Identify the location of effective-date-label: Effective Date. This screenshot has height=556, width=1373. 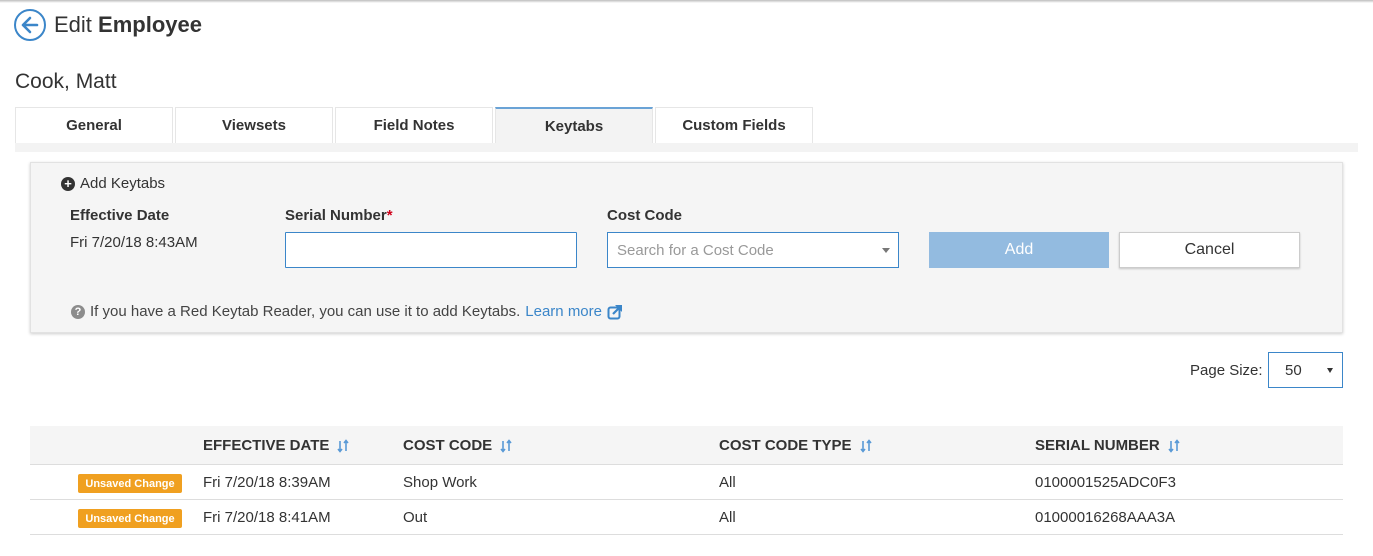
(120, 215).